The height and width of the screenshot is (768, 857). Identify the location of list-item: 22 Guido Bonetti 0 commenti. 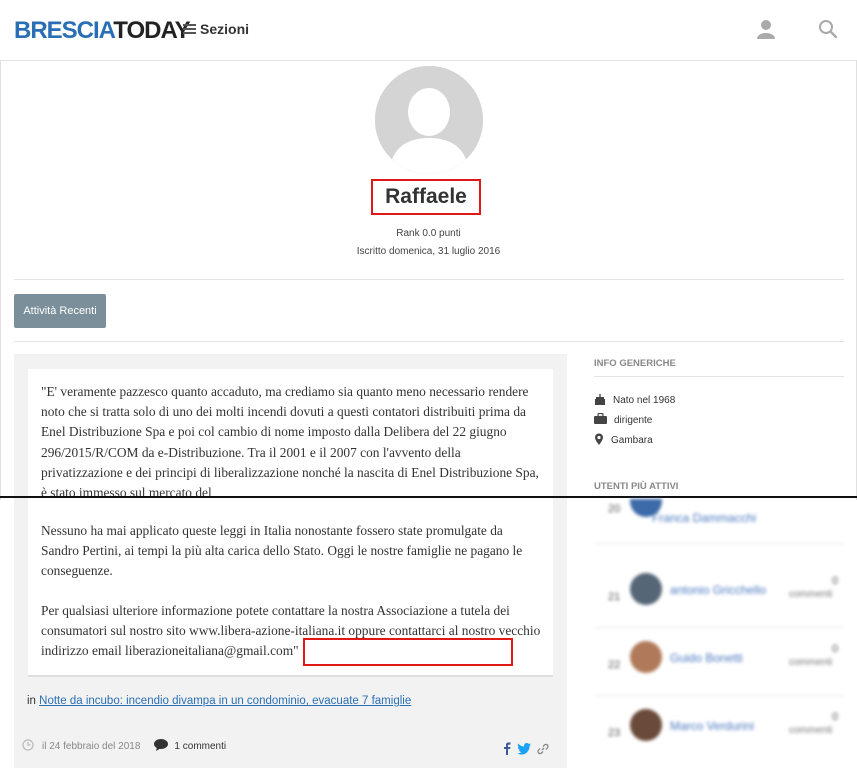
(719, 671).